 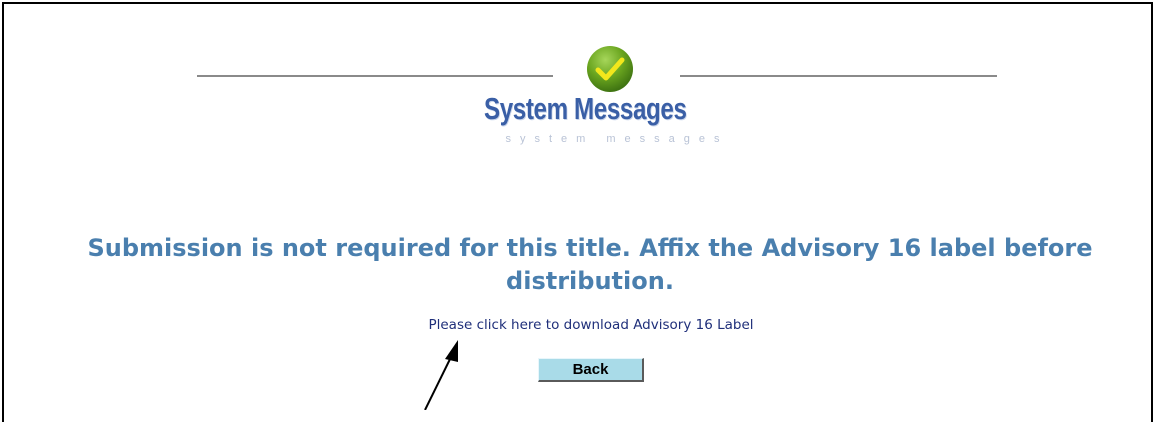 I want to click on header-rule-left, so click(x=375, y=76).